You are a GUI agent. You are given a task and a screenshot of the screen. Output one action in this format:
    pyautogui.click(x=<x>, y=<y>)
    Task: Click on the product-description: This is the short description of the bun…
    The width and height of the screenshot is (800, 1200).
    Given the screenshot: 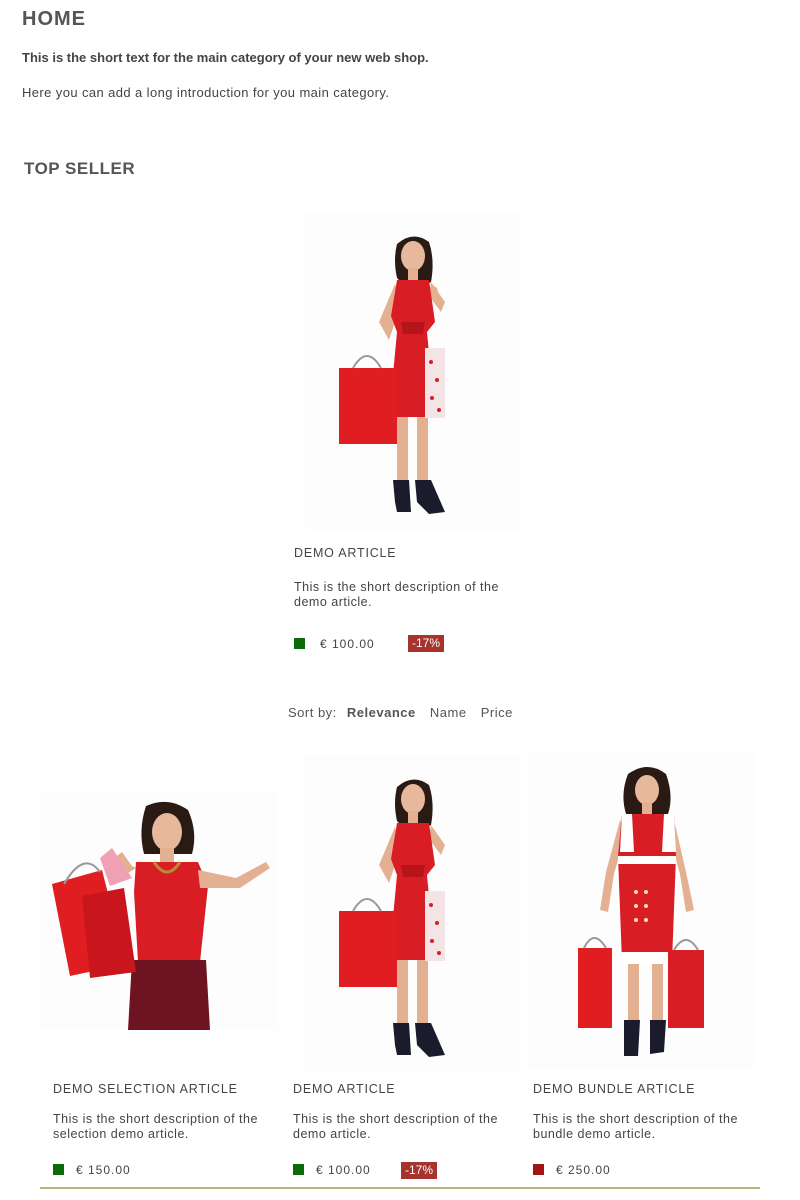 What is the action you would take?
    pyautogui.click(x=635, y=1126)
    